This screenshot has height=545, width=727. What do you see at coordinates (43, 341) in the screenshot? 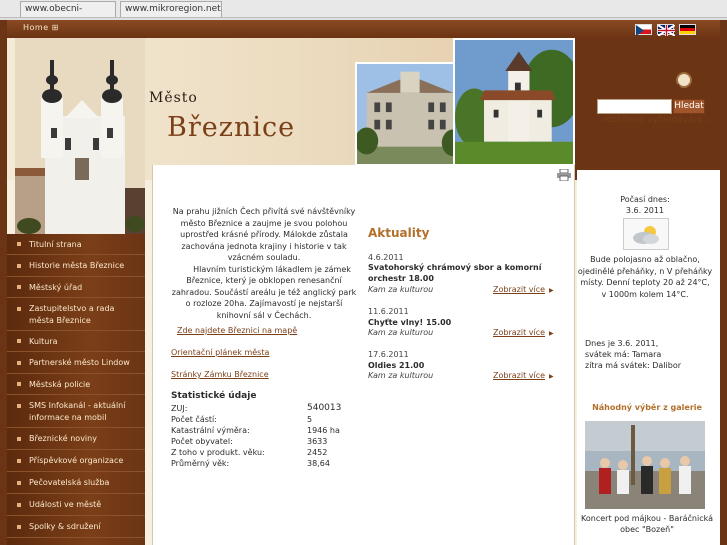
I see `sidebar-item-label: Kultura` at bounding box center [43, 341].